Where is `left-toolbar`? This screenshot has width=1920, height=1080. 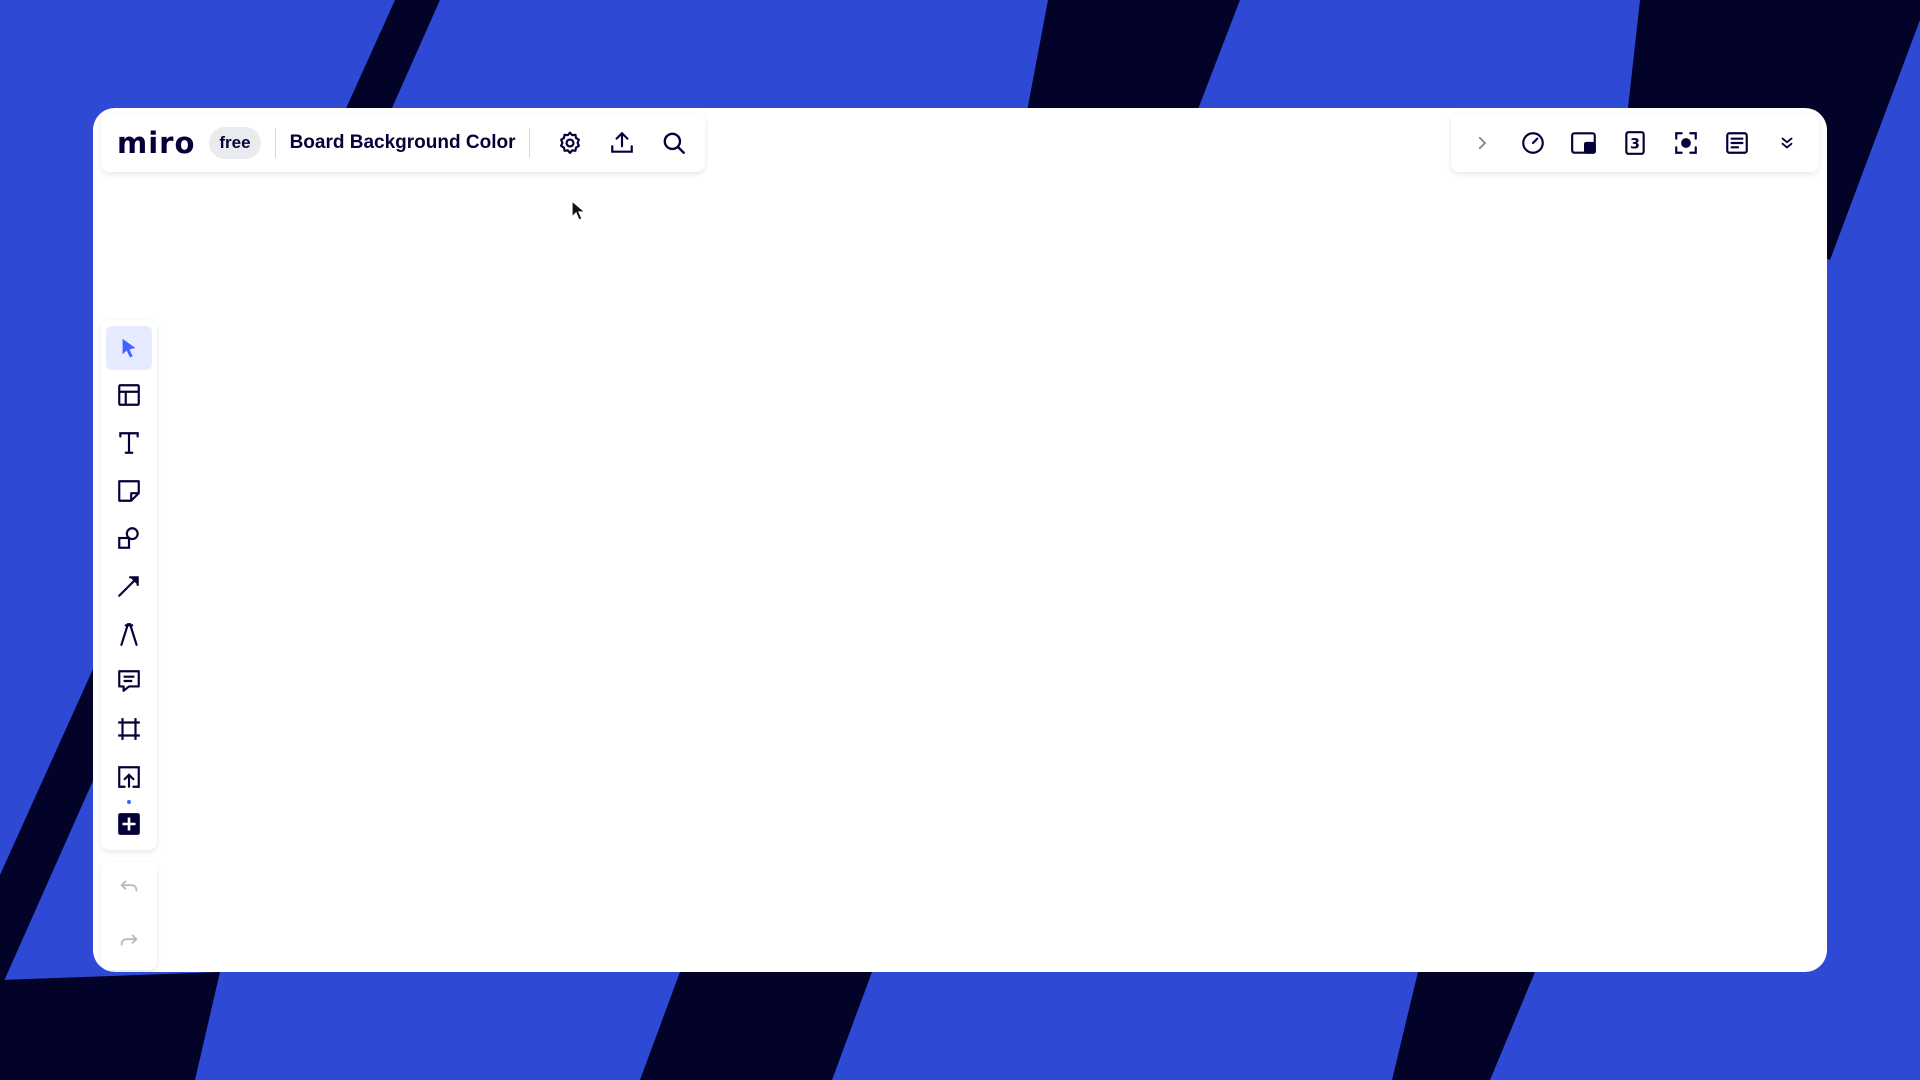
left-toolbar is located at coordinates (129, 585).